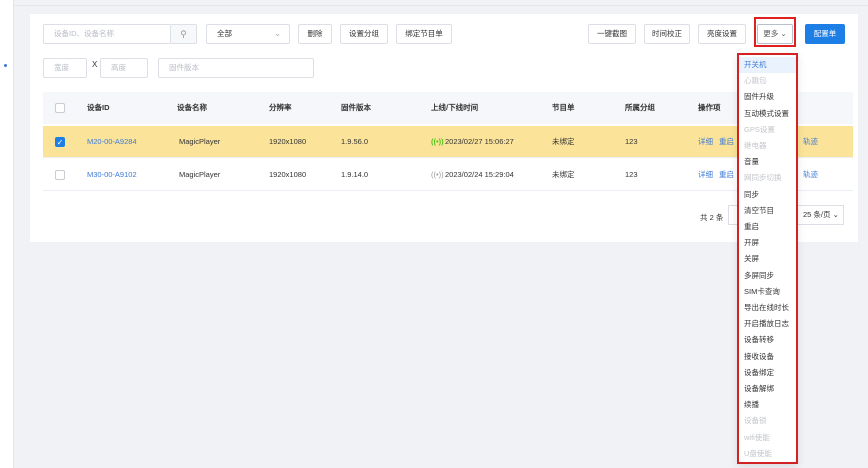 The width and height of the screenshot is (868, 468). What do you see at coordinates (356, 107) in the screenshot?
I see `header-firmware: 固件版本` at bounding box center [356, 107].